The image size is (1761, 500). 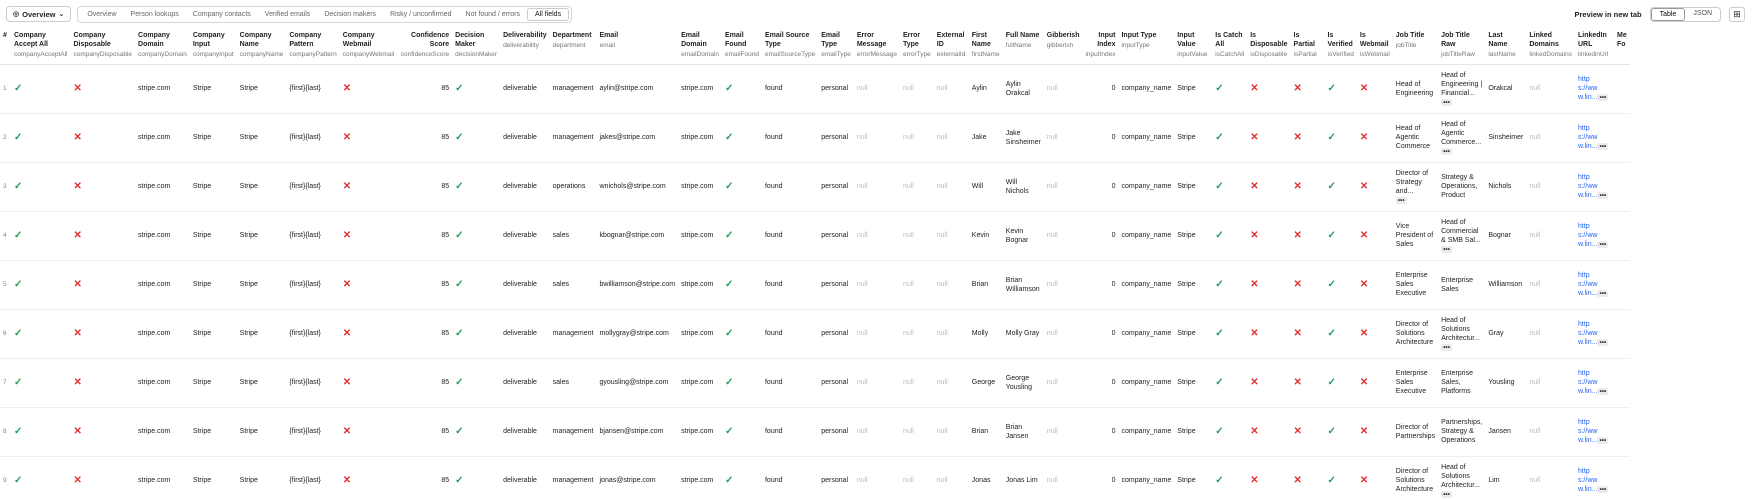 I want to click on column-header: Company Domain companyDomain, so click(x=162, y=46).